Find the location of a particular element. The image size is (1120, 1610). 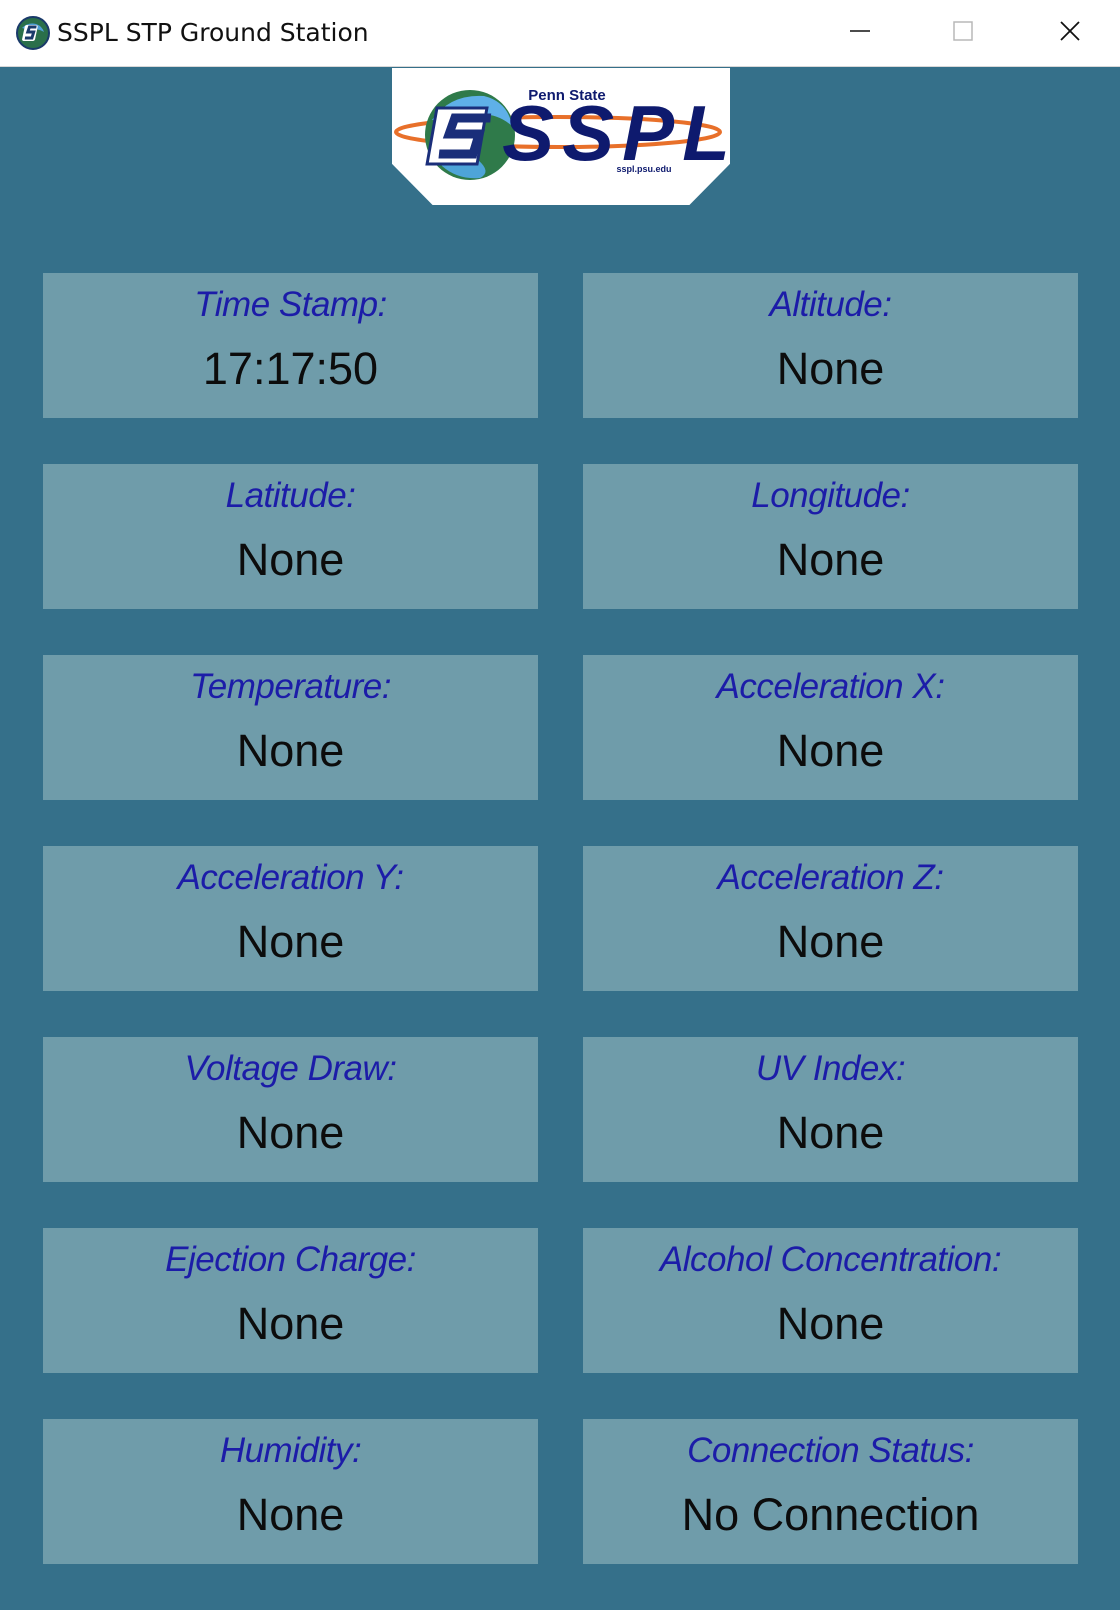

tile-longitude: Longitude: None is located at coordinates (830, 536).